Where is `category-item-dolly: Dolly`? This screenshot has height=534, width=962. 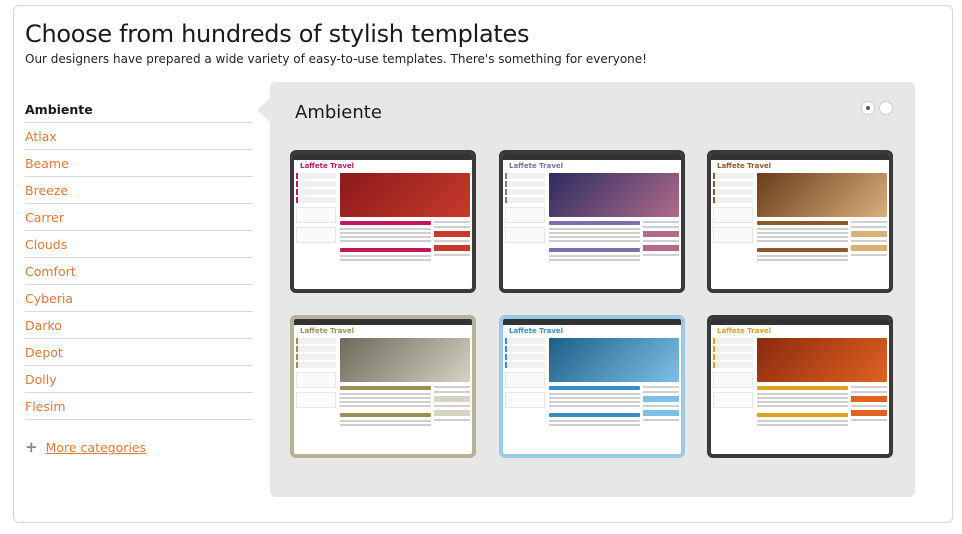
category-item-dolly: Dolly is located at coordinates (139, 379).